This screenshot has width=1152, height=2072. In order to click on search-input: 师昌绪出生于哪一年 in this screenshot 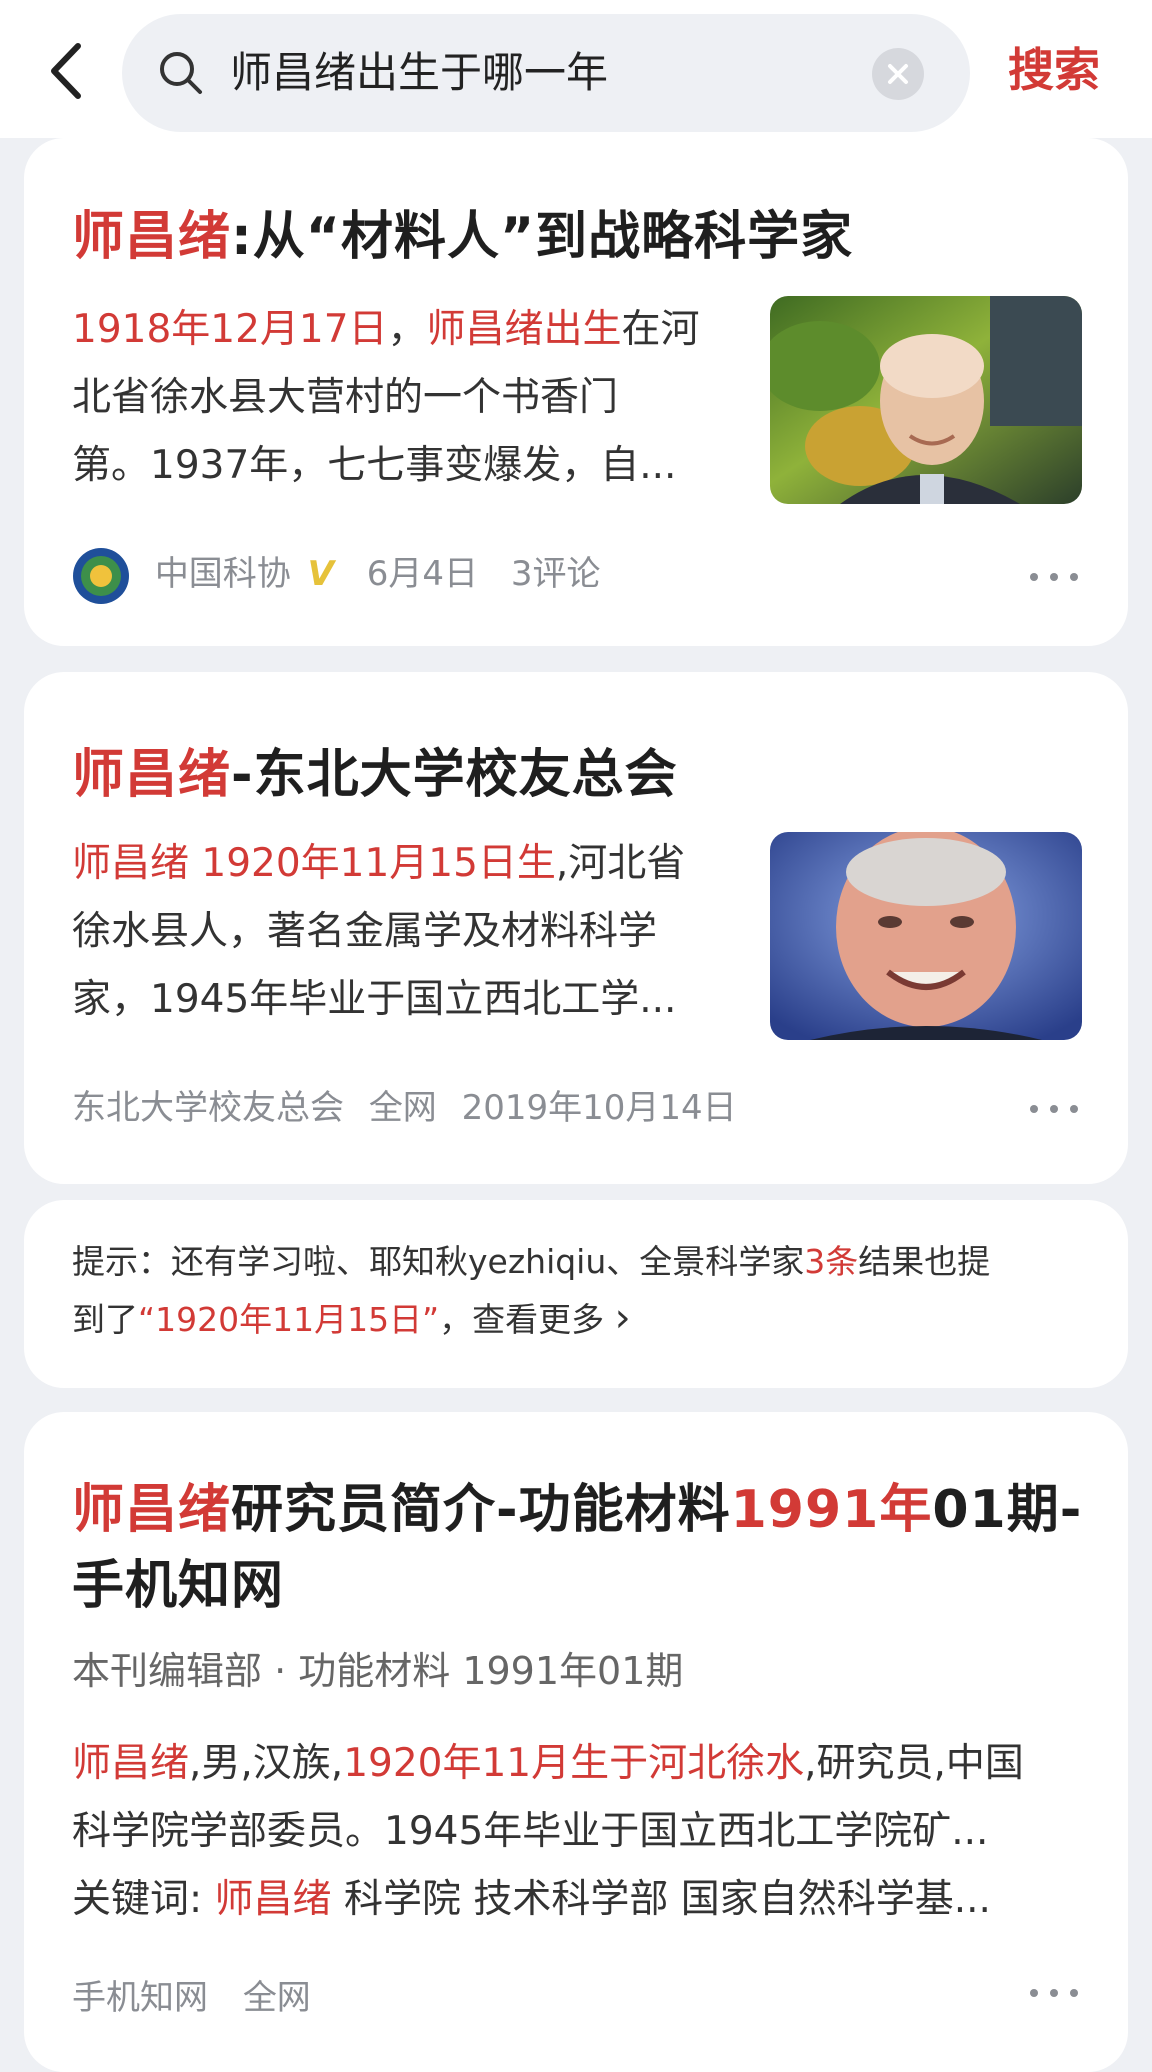, I will do `click(546, 73)`.